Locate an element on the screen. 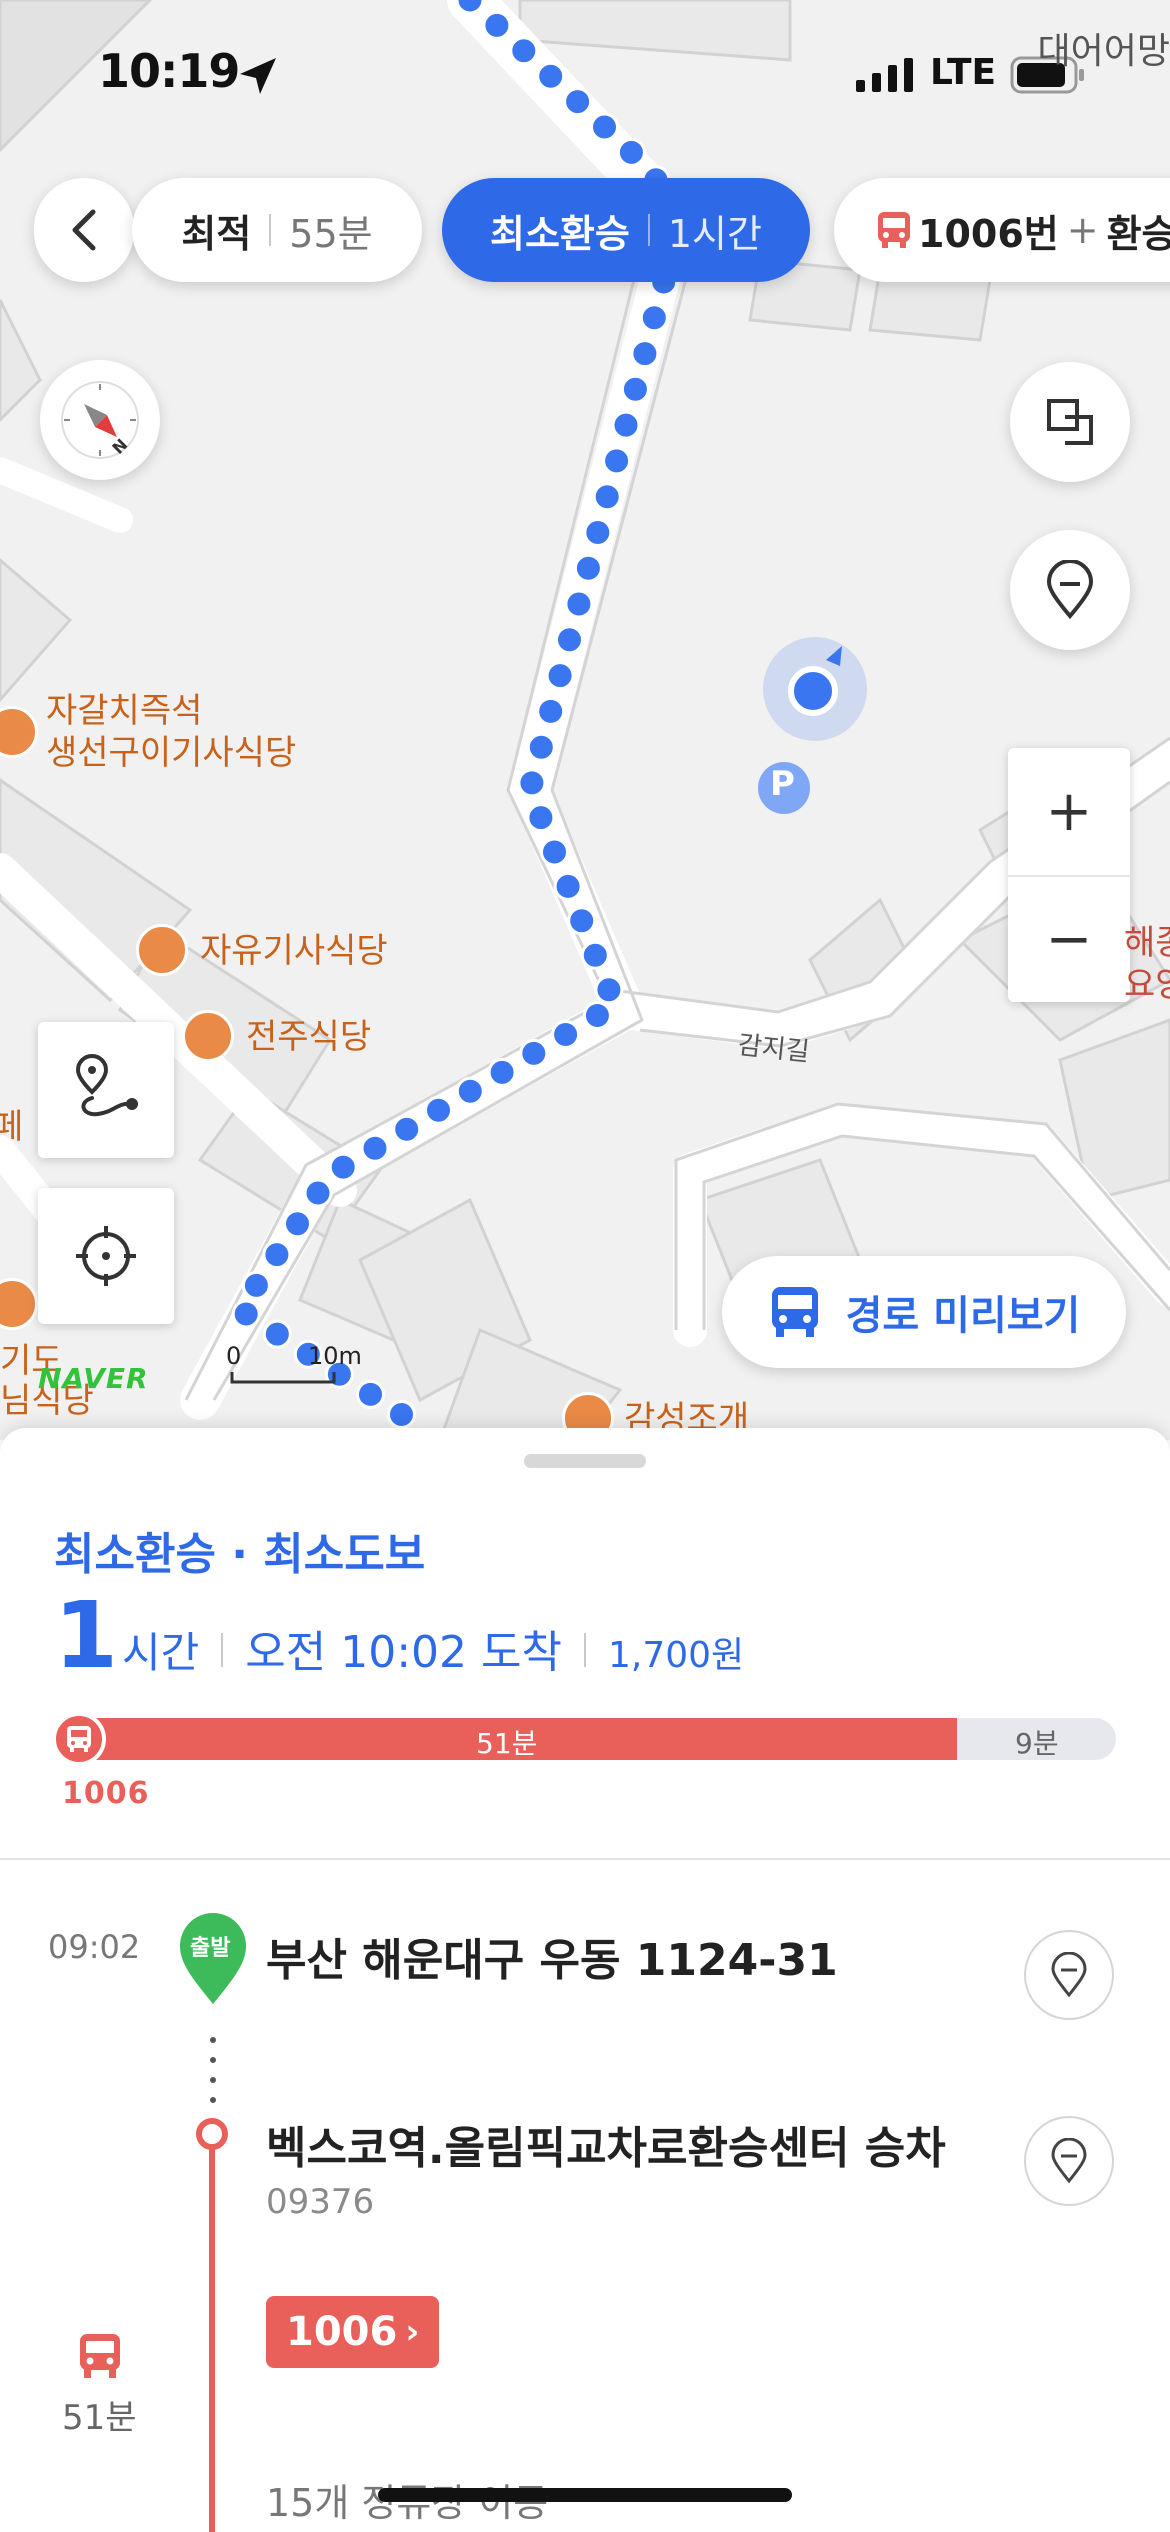  bus-route-line is located at coordinates (212, 2340).